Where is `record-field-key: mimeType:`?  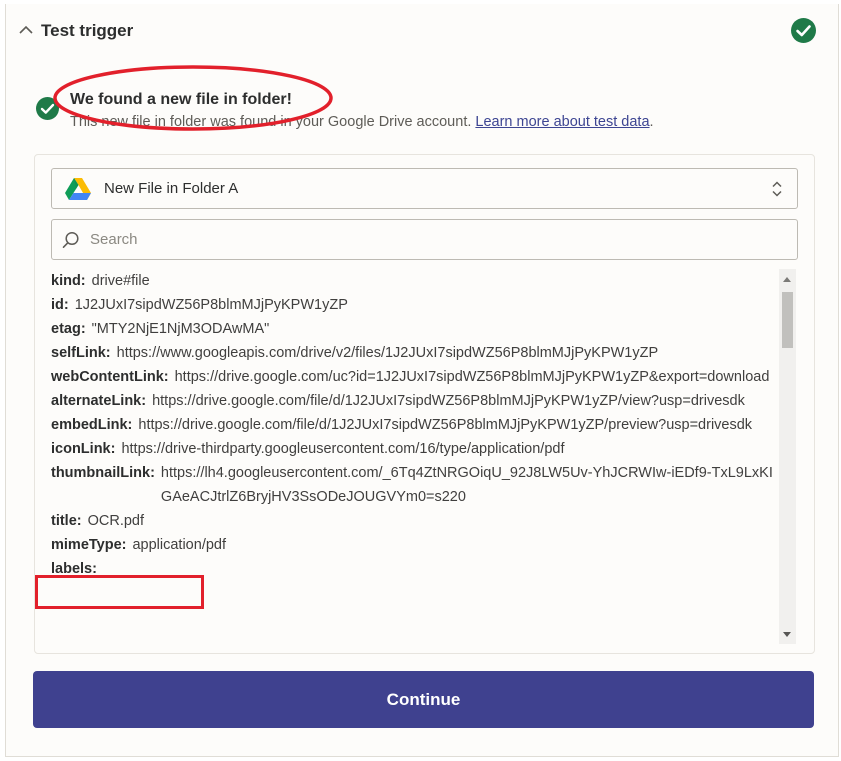
record-field-key: mimeType: is located at coordinates (89, 545).